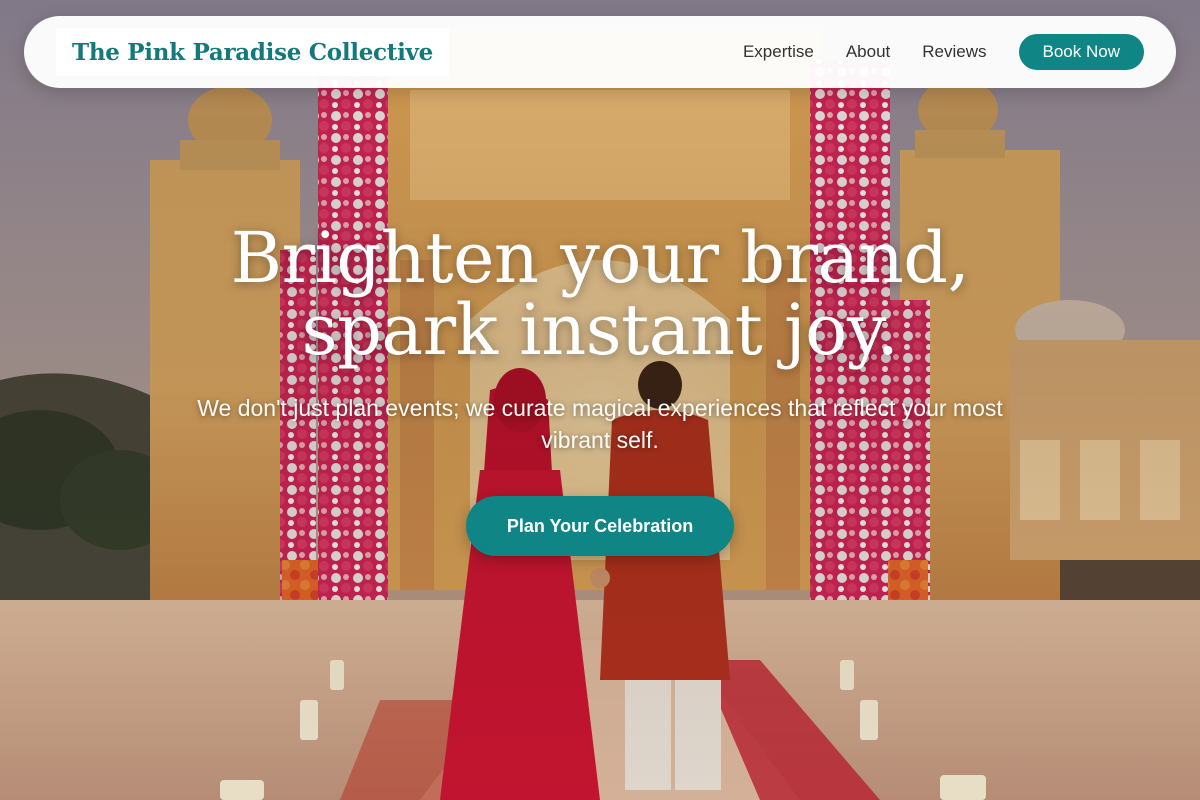  What do you see at coordinates (1081, 52) in the screenshot?
I see `book-now-button: Book Now` at bounding box center [1081, 52].